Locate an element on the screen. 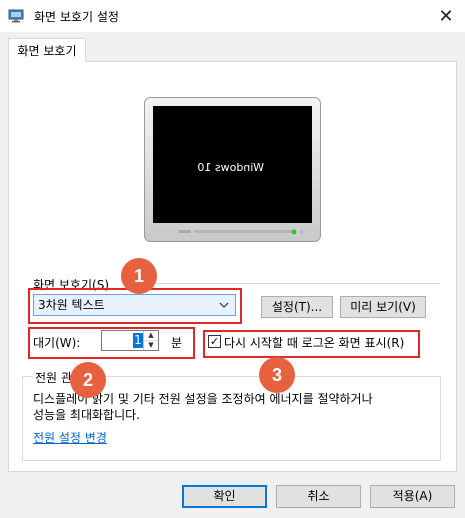 Image resolution: width=465 pixels, height=518 pixels. preview-button: 미리 보기(V) is located at coordinates (383, 307).